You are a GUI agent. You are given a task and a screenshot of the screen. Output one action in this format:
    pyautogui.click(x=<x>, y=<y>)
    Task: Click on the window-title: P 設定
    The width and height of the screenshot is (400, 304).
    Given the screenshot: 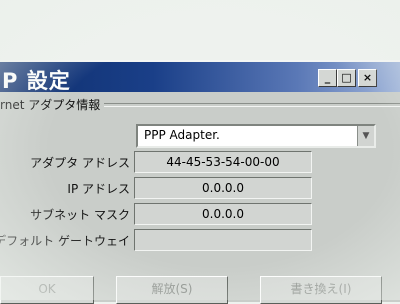 What is the action you would take?
    pyautogui.click(x=36, y=81)
    